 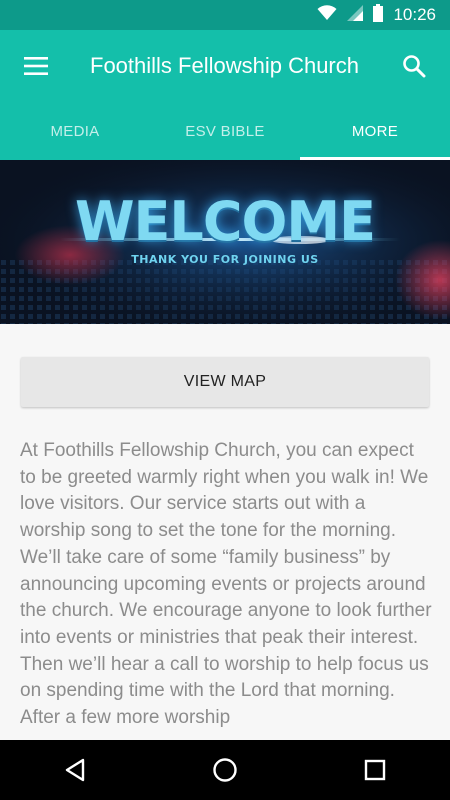 I want to click on banner-subtitle: THANK YOU FOR JOINING US, so click(x=225, y=259).